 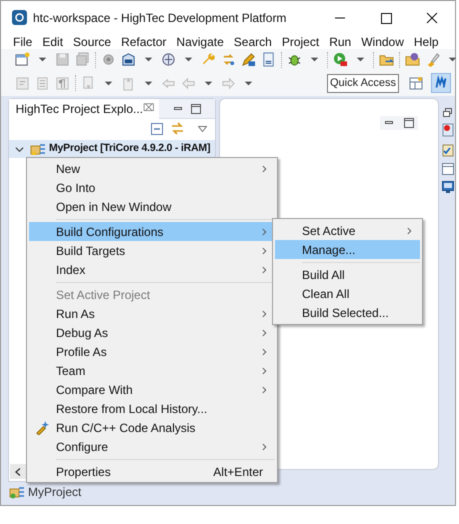 I want to click on menu-item: Profile As, so click(x=152, y=351).